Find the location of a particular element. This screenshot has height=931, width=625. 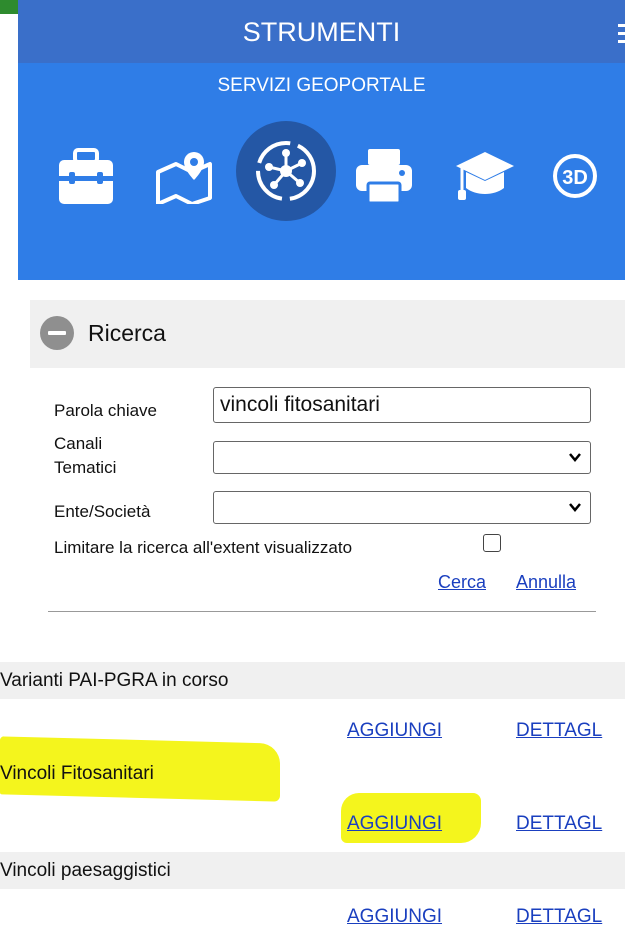

map-pin-icon is located at coordinates (184, 176).